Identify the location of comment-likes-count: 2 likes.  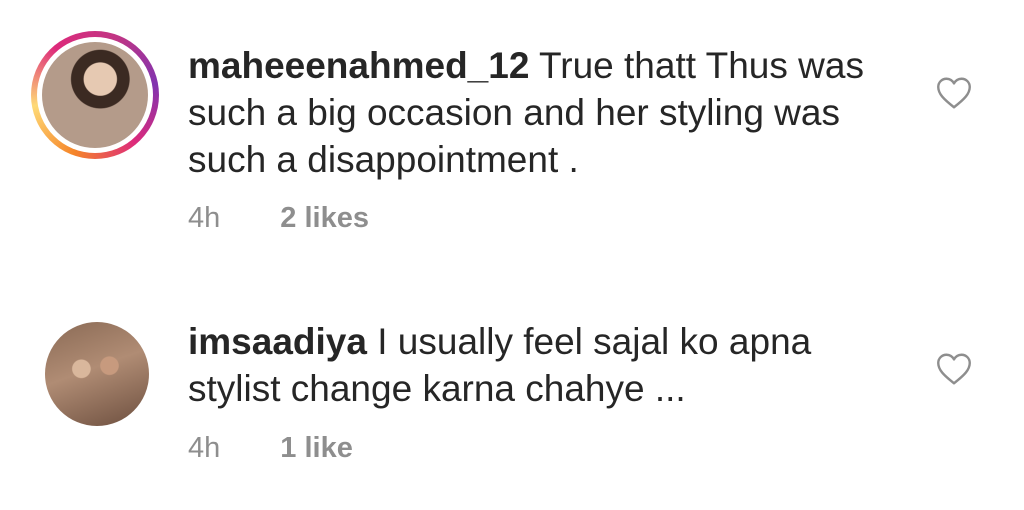
(324, 218).